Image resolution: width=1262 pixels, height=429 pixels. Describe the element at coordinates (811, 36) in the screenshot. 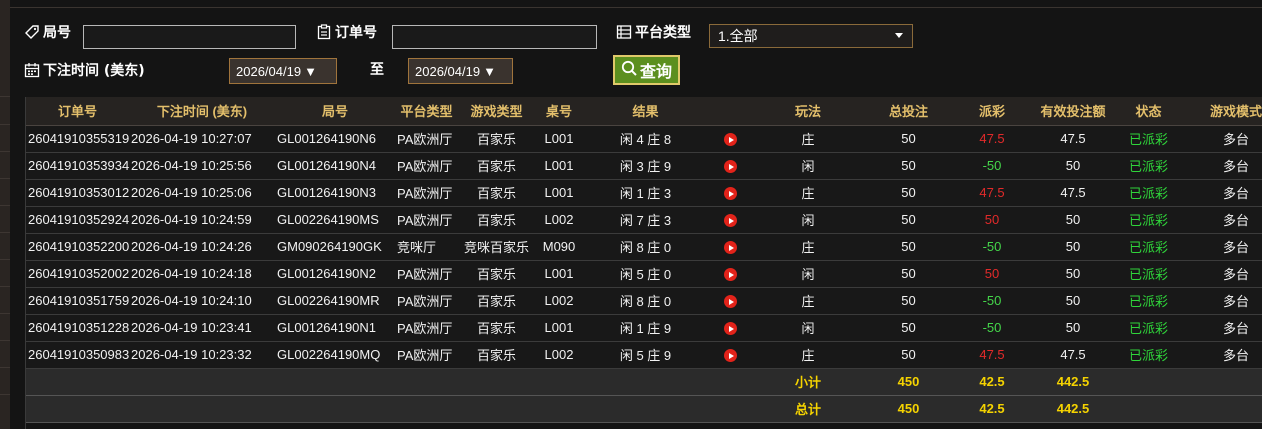

I see `platform-select: 1.全部` at that location.